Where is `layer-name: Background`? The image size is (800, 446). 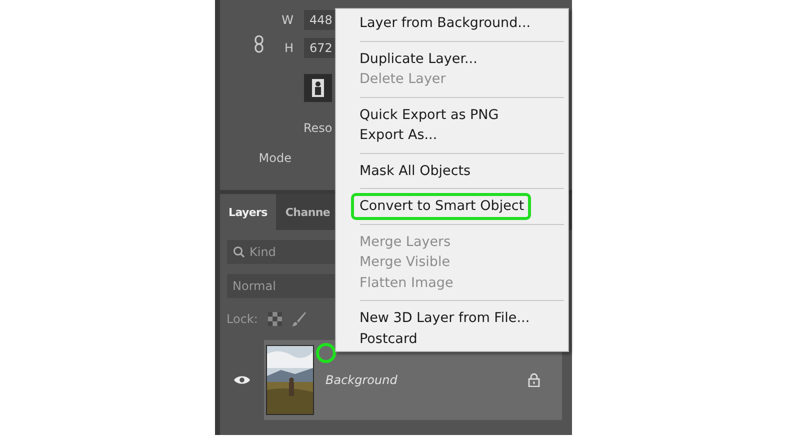 layer-name: Background is located at coordinates (362, 380).